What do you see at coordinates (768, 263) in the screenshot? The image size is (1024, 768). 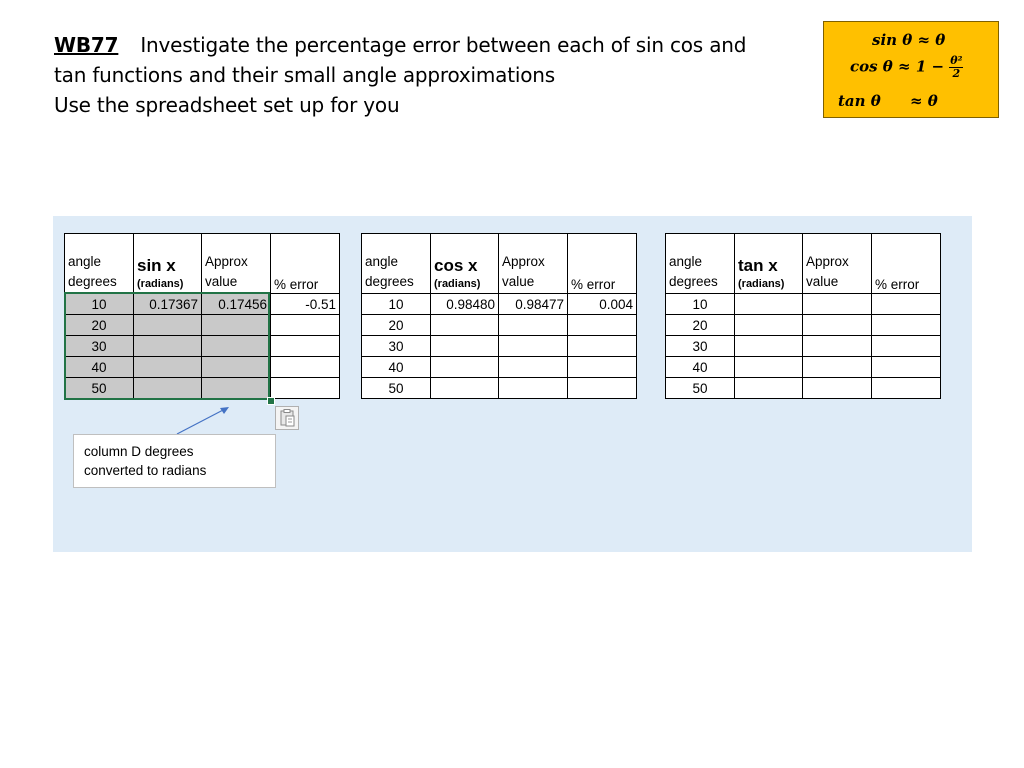 I see `header-tan-x: tan x (radians)` at bounding box center [768, 263].